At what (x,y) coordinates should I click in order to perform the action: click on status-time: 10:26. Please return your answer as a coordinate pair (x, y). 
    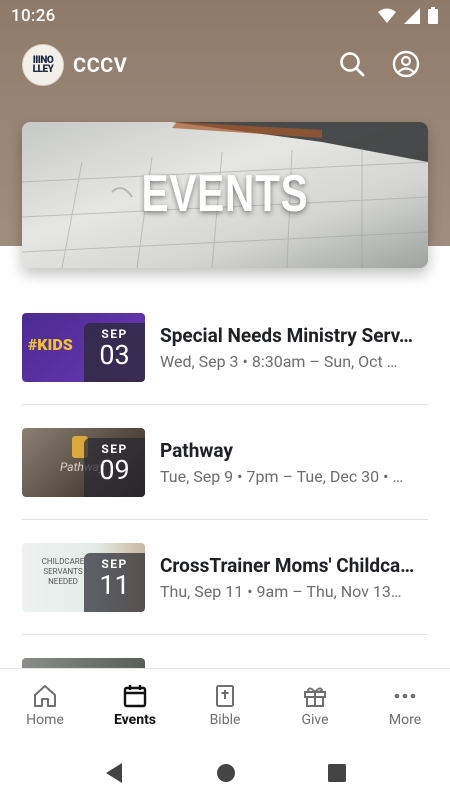
    Looking at the image, I should click on (33, 16).